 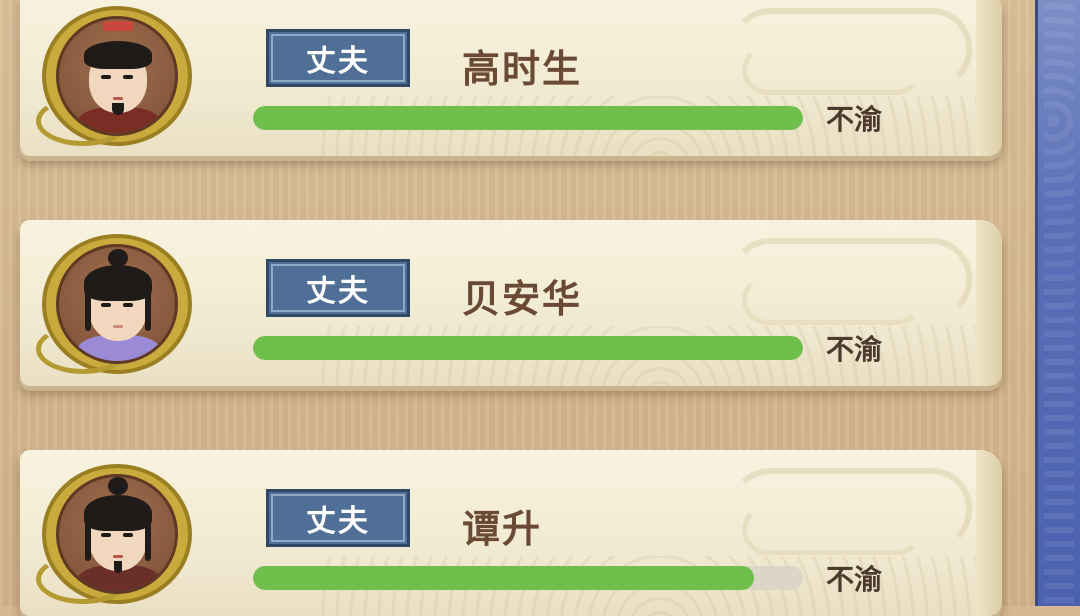 I want to click on male-official-portrait-icon, so click(x=121, y=75).